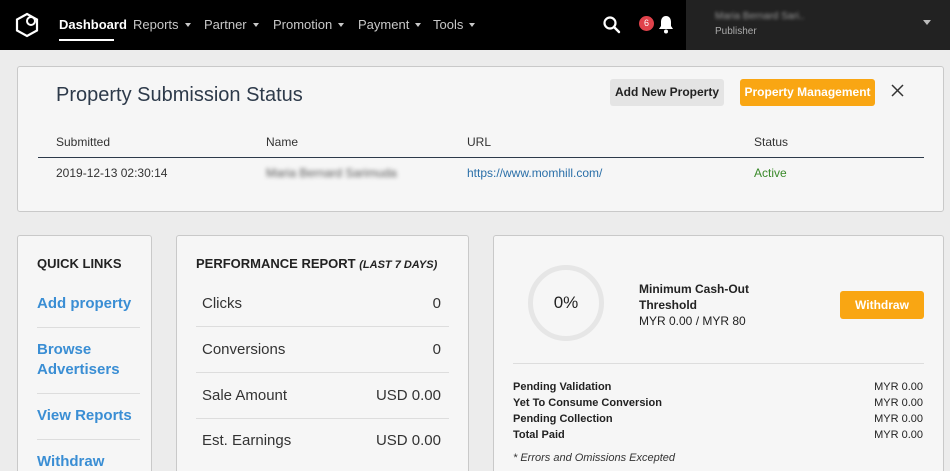  Describe the element at coordinates (222, 303) in the screenshot. I see `metric-label-clicks: Clicks` at that location.